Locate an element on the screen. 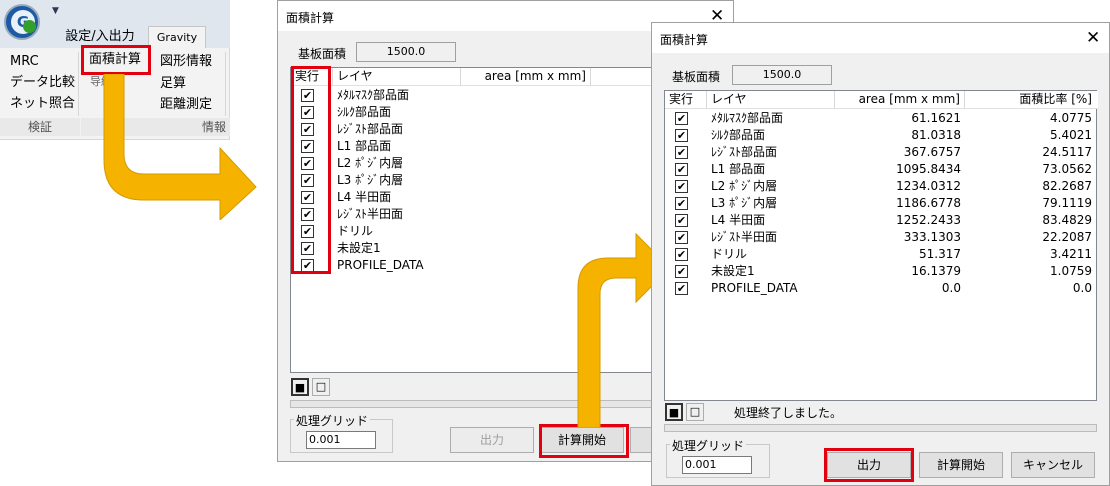  area-calc-button: 面積計算 is located at coordinates (115, 60).